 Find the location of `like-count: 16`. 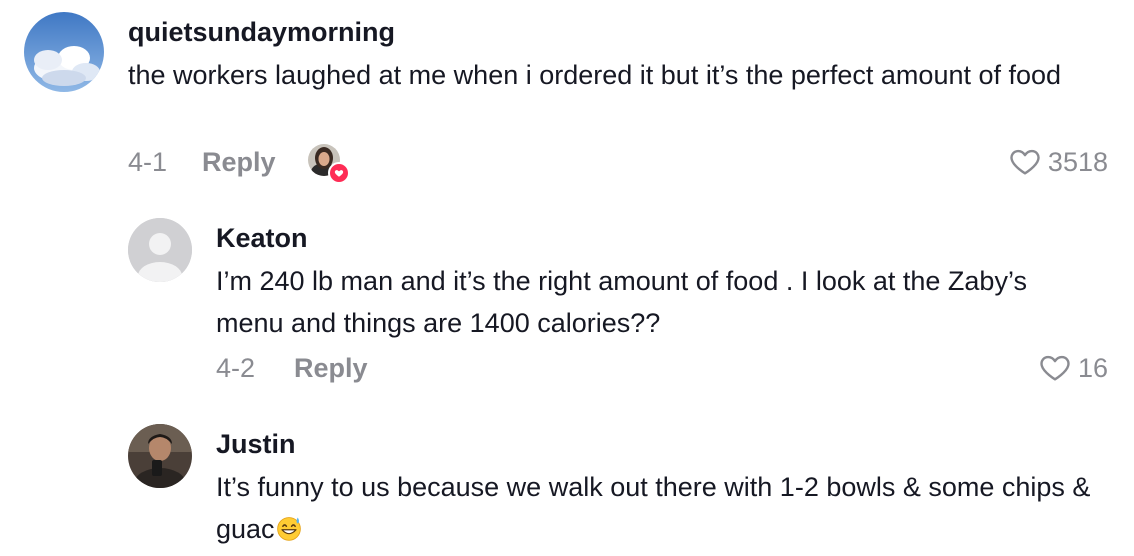

like-count: 16 is located at coordinates (1092, 368).